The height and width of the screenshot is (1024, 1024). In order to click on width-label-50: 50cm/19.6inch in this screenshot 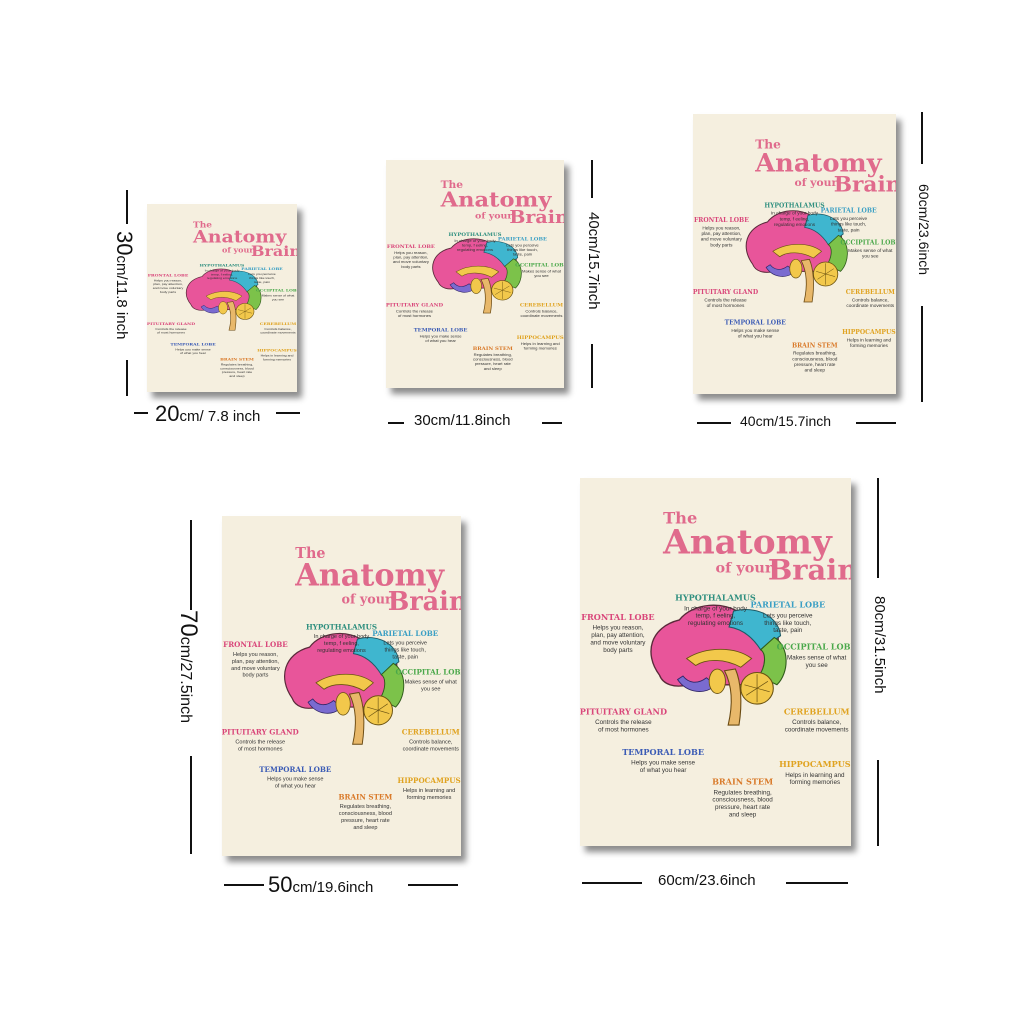, I will do `click(320, 885)`.